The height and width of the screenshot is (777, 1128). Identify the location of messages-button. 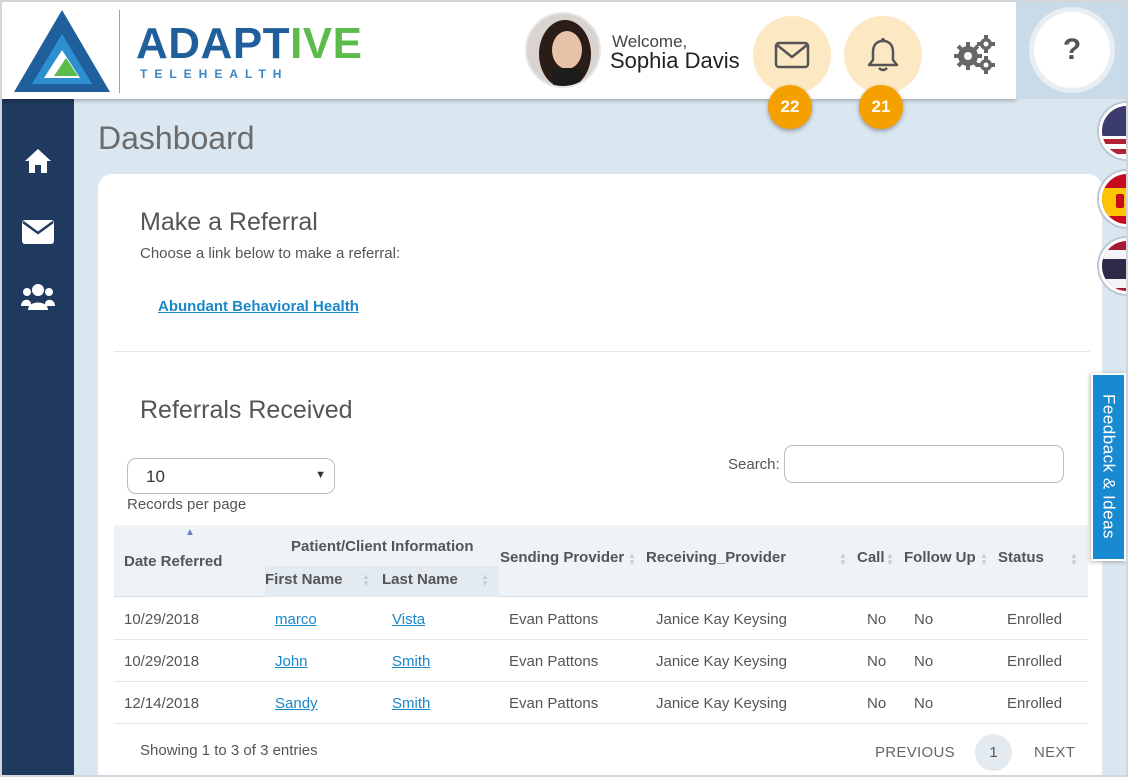
(792, 55).